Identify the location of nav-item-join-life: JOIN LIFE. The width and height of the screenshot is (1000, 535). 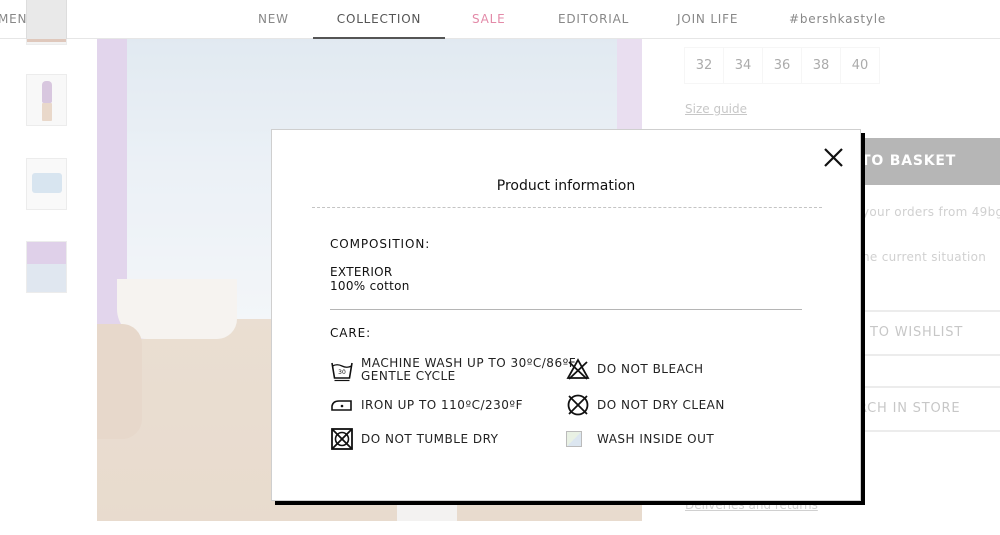
(707, 19).